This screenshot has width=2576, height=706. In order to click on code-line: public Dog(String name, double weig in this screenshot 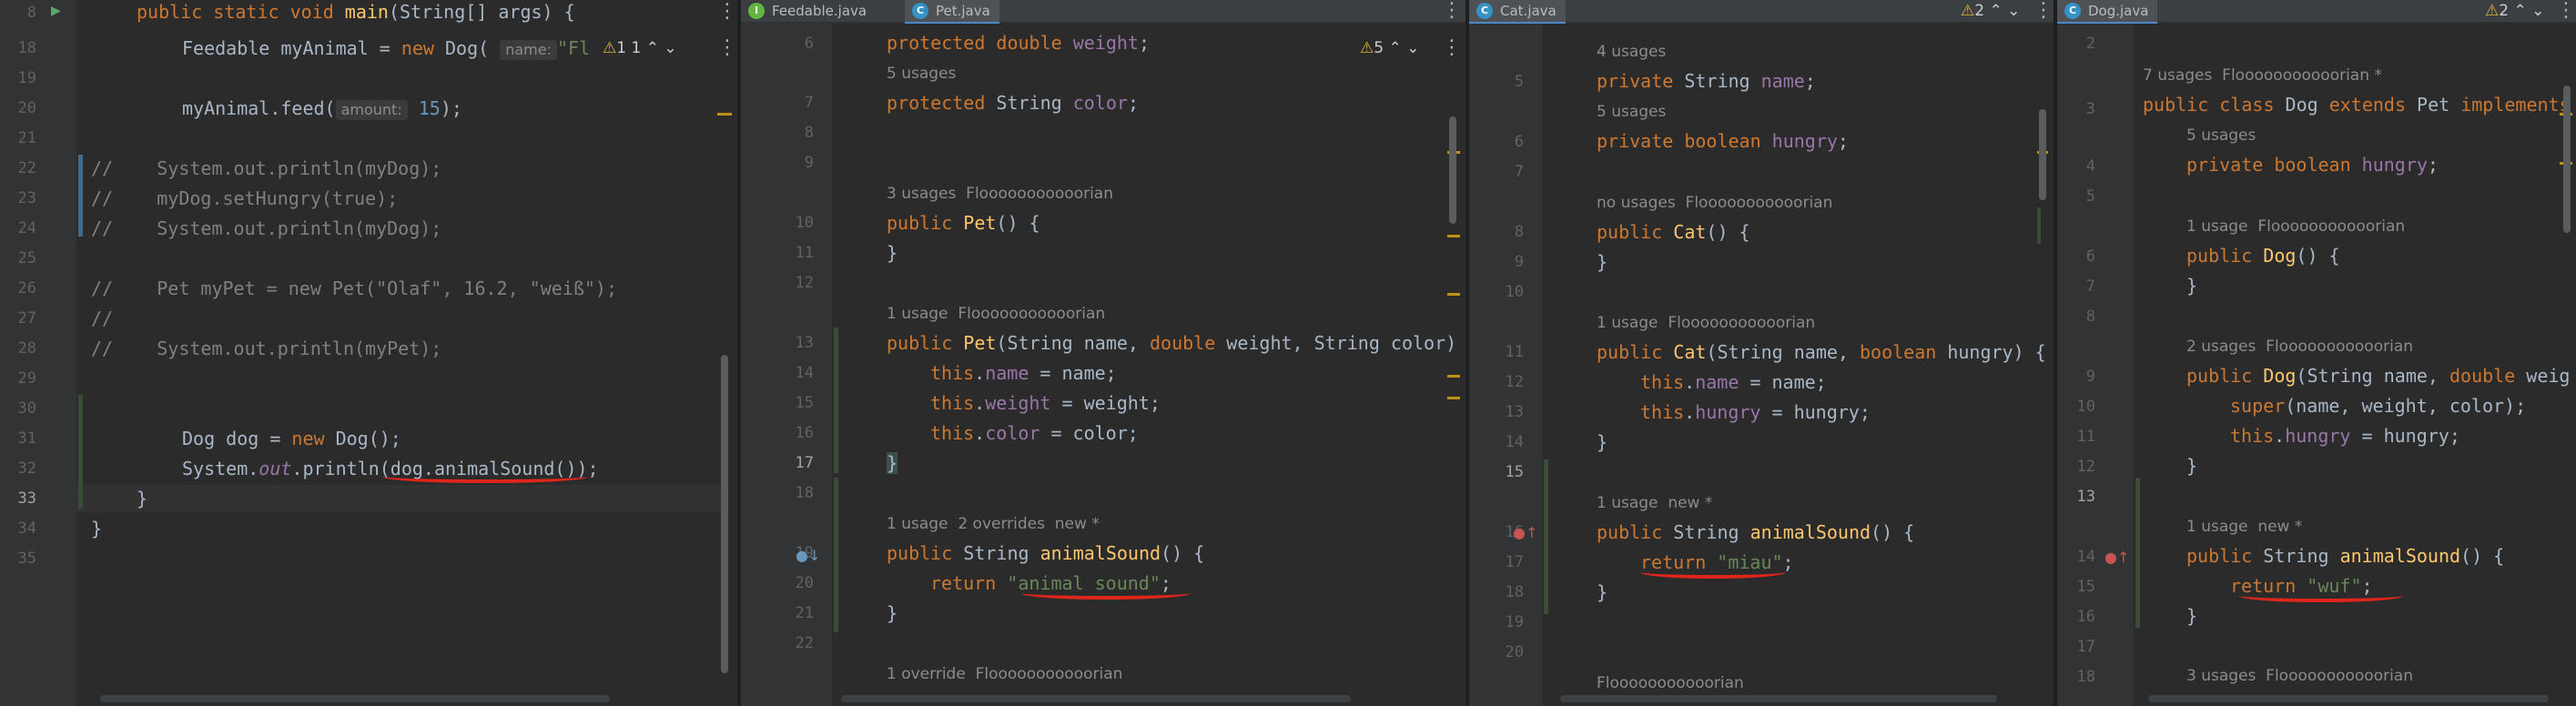, I will do `click(2378, 376)`.